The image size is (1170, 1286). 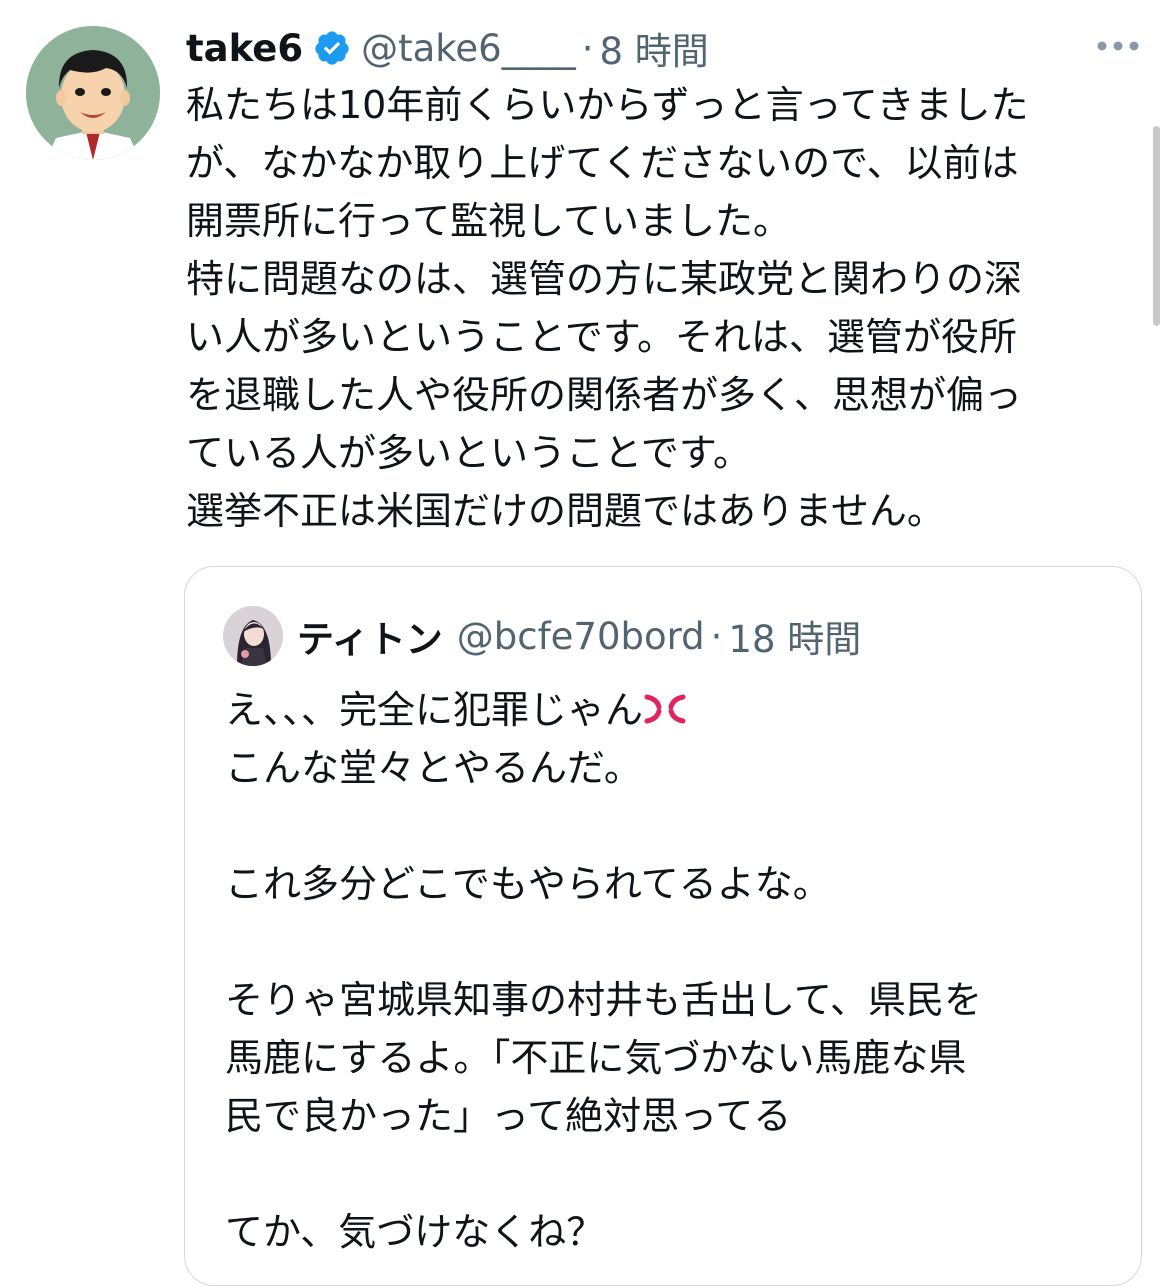 I want to click on quoted-text-line: こんな堂々とやるんだ。, so click(x=433, y=768).